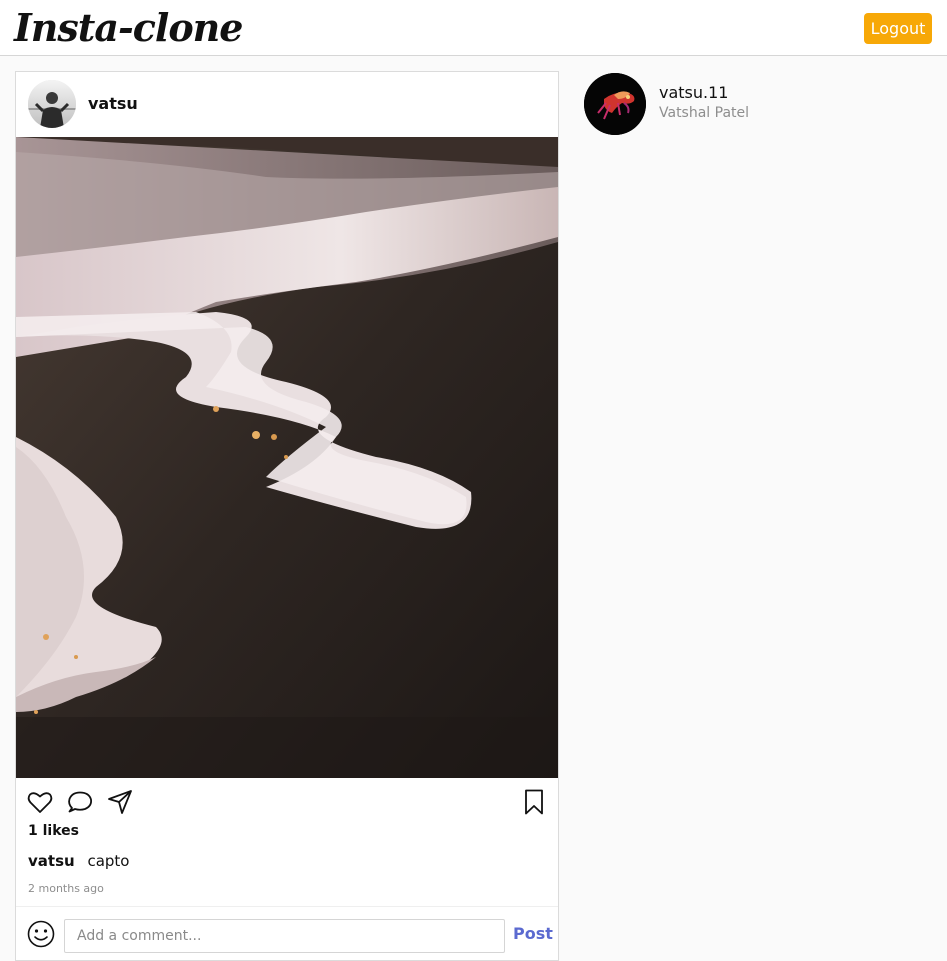 This screenshot has height=961, width=947. Describe the element at coordinates (898, 28) in the screenshot. I see `logout-button: Logout` at that location.